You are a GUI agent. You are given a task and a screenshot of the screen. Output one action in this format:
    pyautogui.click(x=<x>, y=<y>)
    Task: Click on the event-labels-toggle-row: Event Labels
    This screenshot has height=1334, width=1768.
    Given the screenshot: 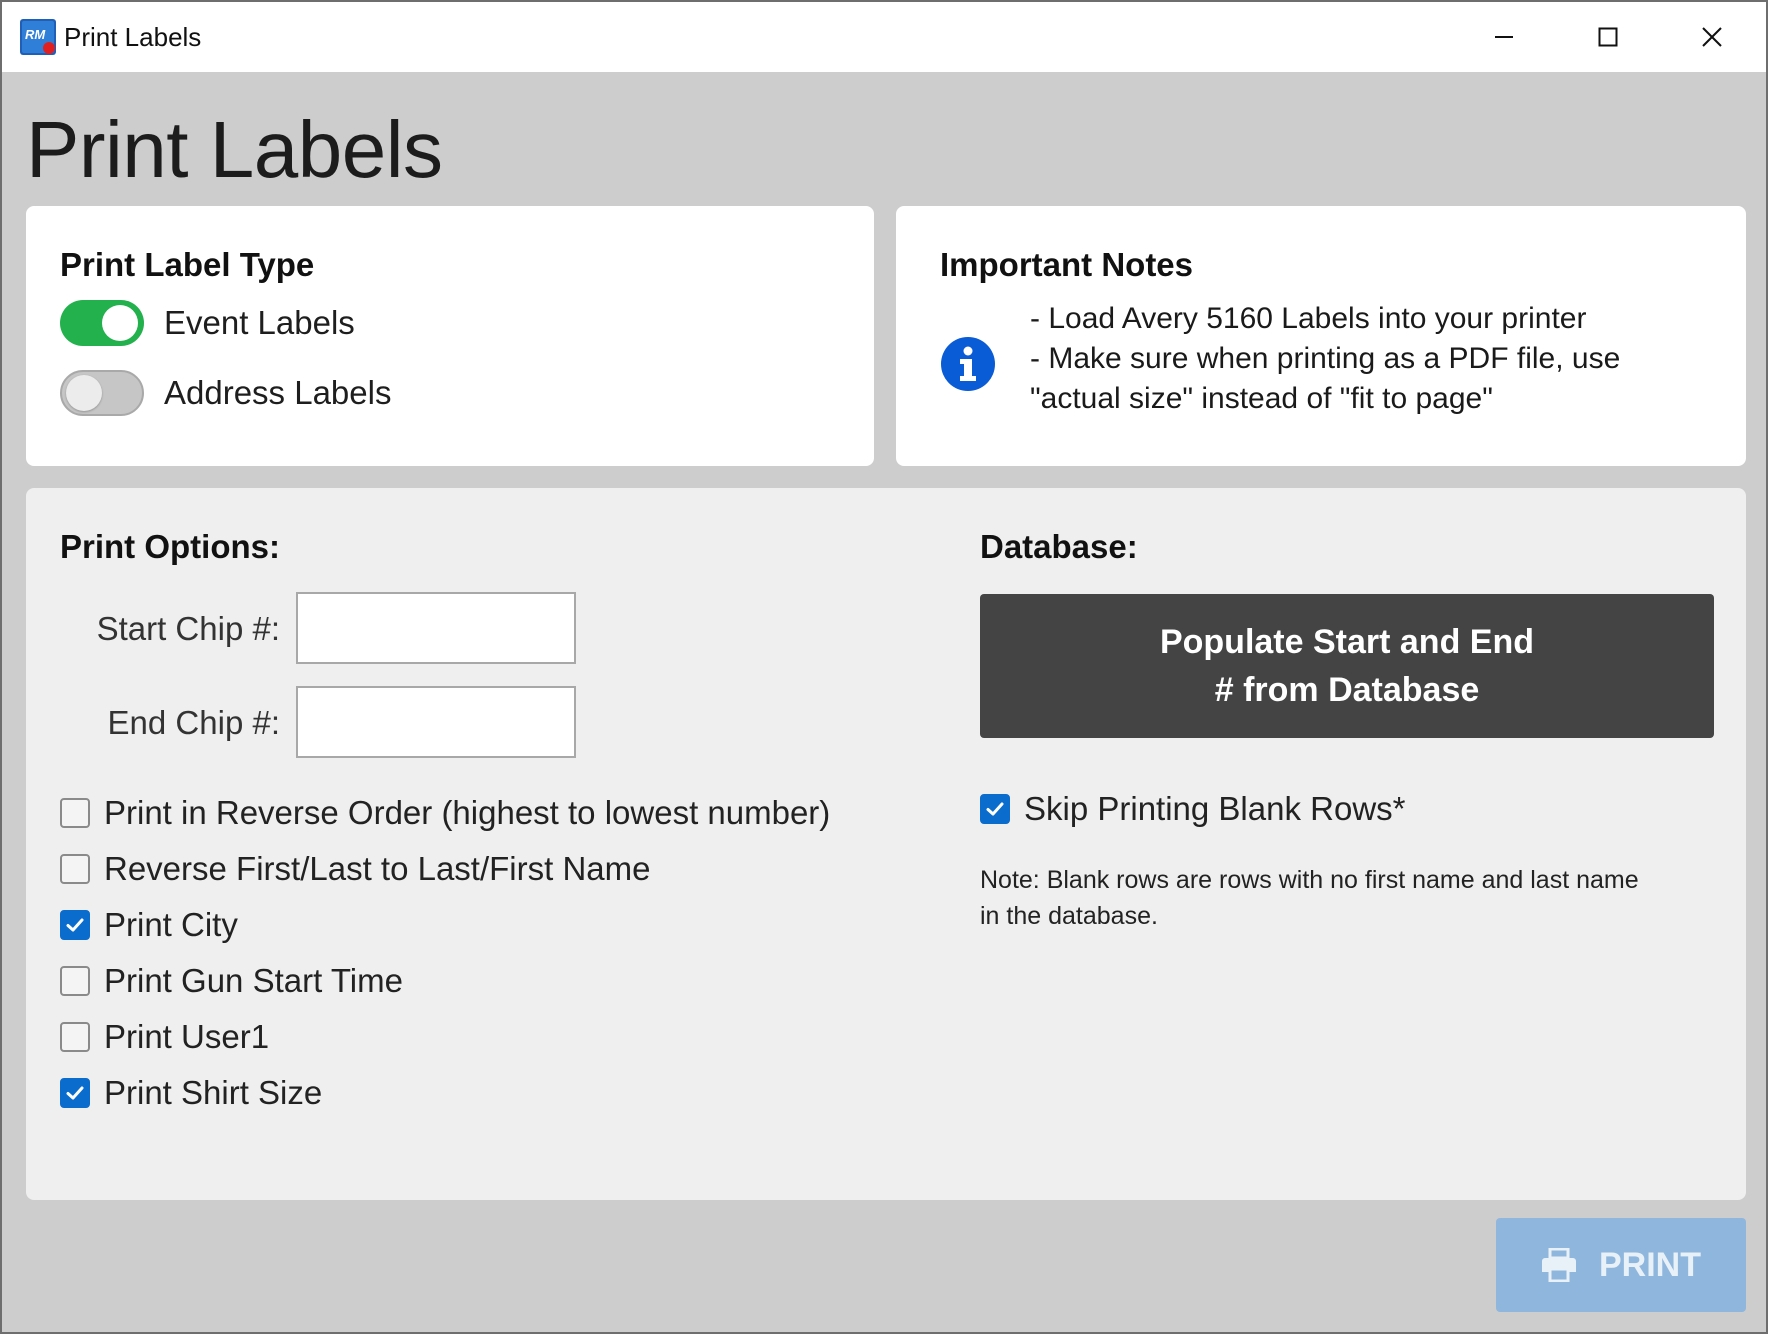 What is the action you would take?
    pyautogui.click(x=207, y=323)
    